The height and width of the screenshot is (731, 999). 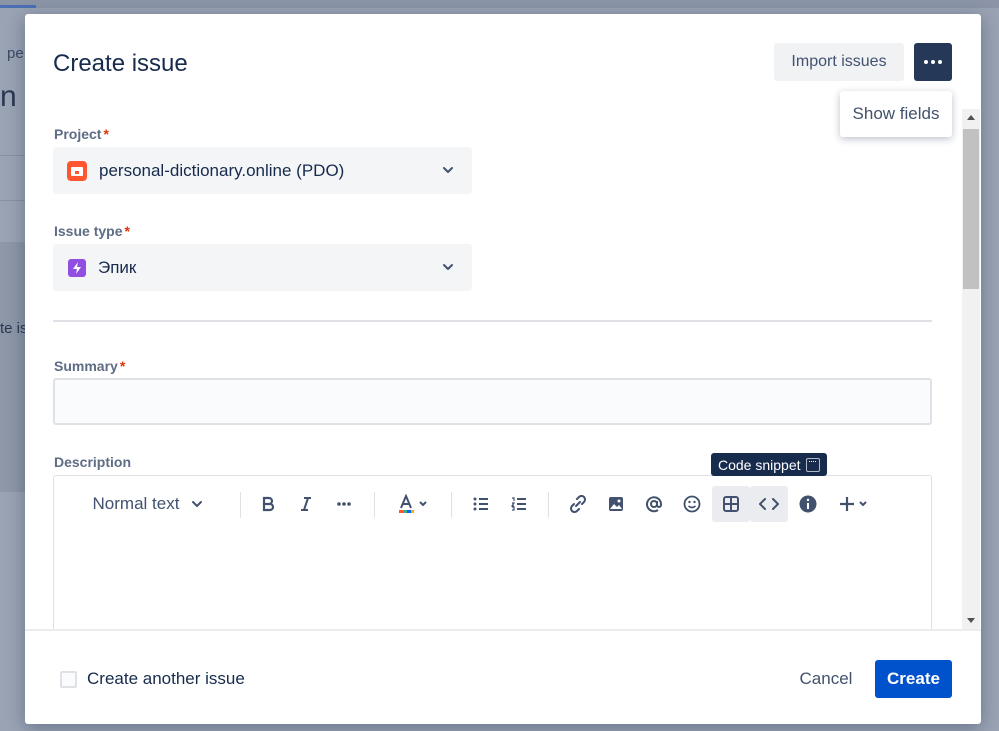 What do you see at coordinates (896, 114) in the screenshot?
I see `show-fields-menu-item: Show fields` at bounding box center [896, 114].